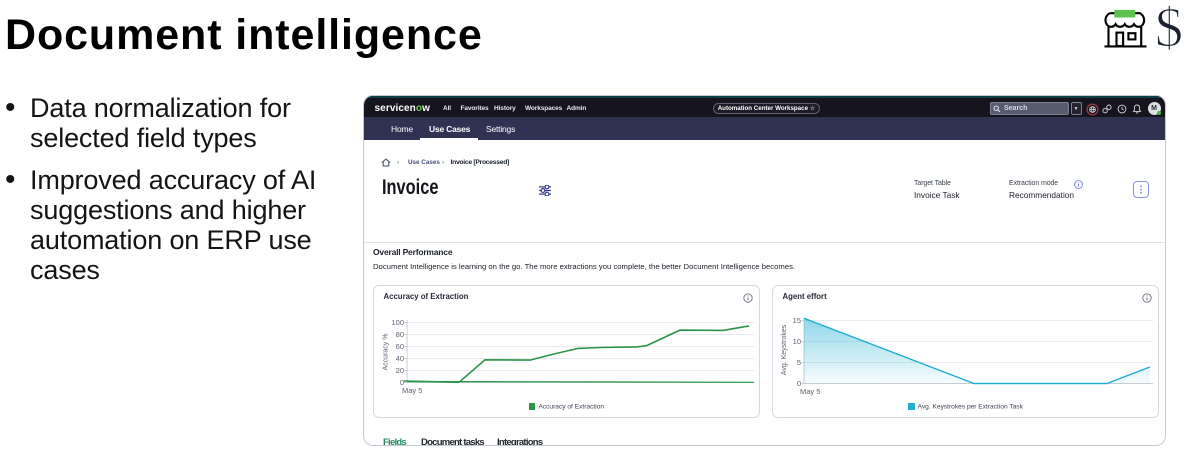 This screenshot has width=1200, height=466. What do you see at coordinates (386, 352) in the screenshot?
I see `svg-text: Accuracy %` at bounding box center [386, 352].